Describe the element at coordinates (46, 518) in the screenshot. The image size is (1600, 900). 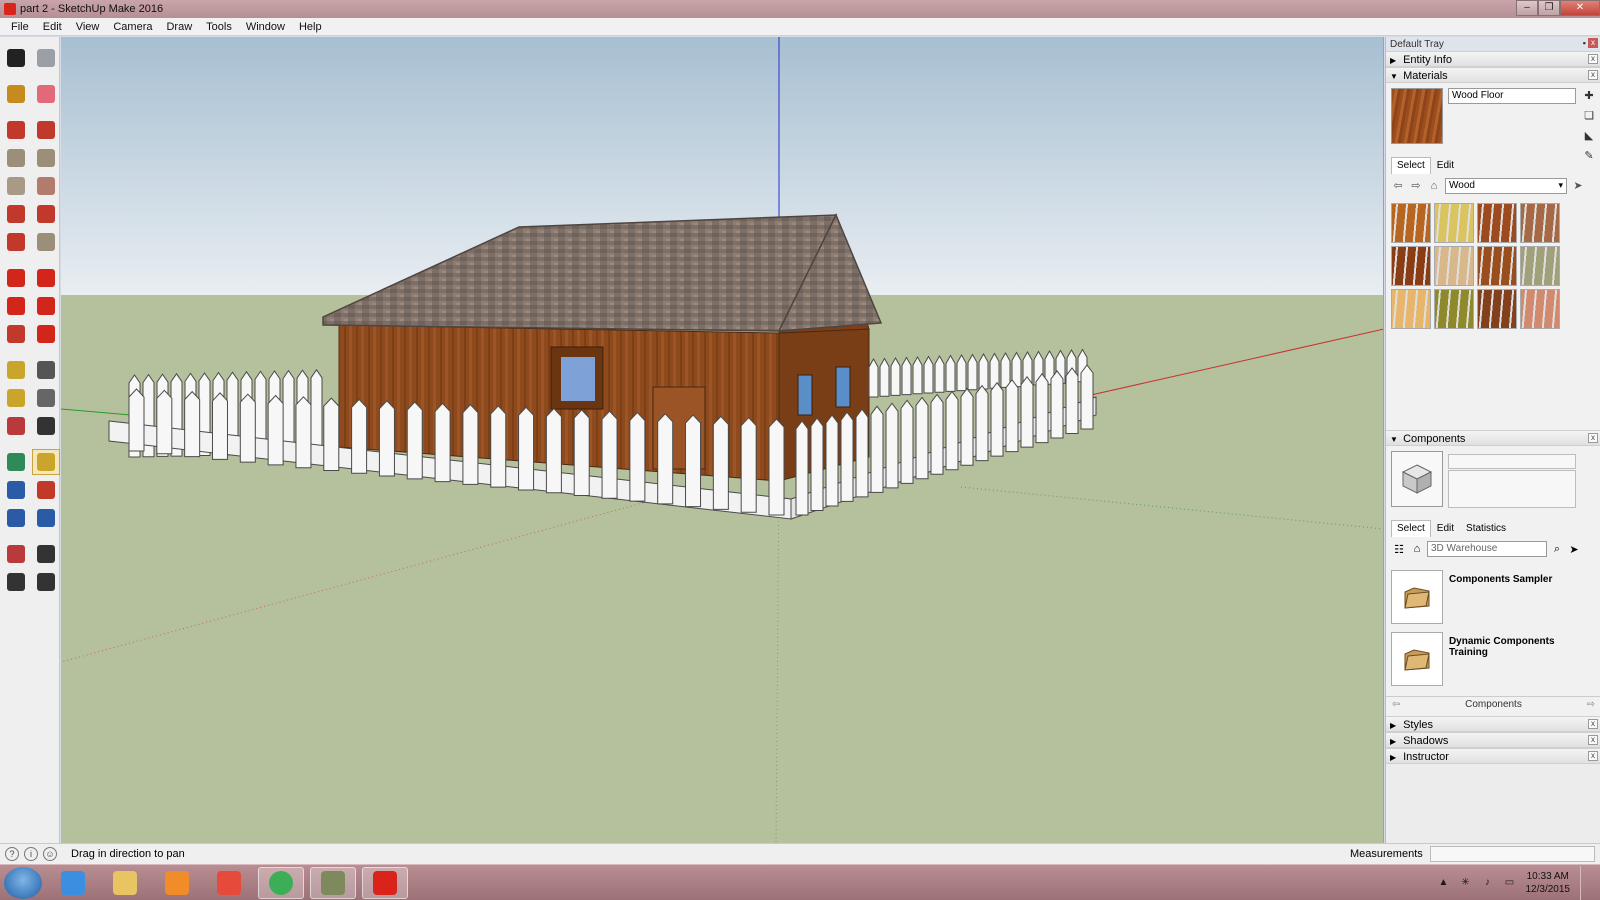
I see `previous-view-tool-button` at that location.